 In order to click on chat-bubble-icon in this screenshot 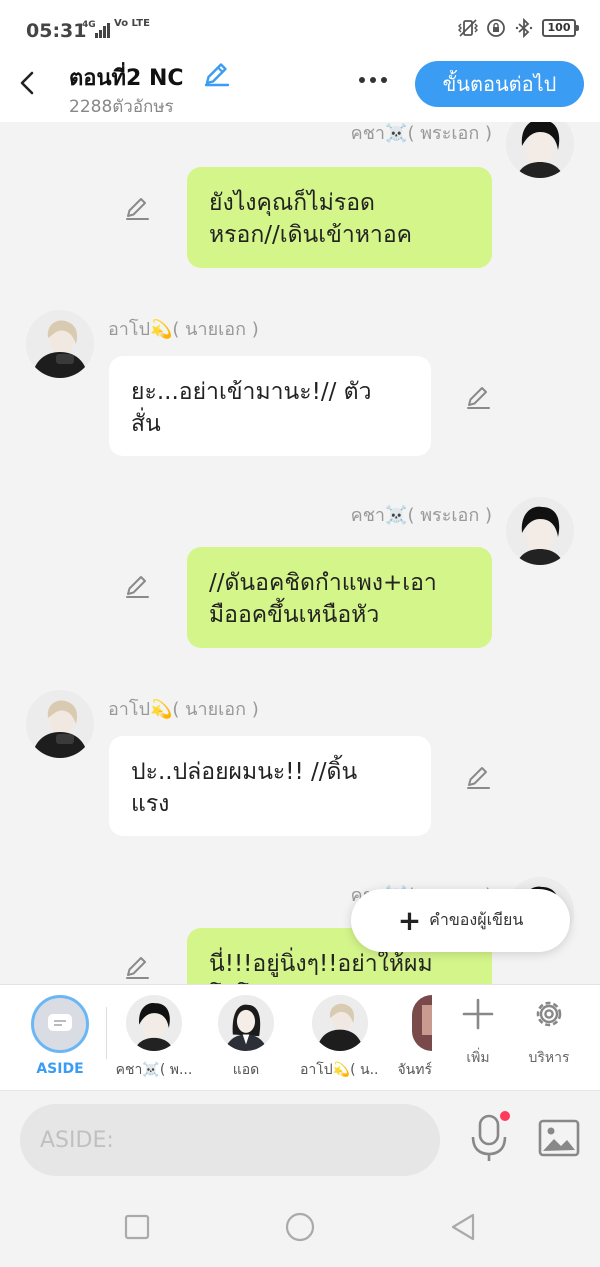, I will do `click(60, 1022)`.